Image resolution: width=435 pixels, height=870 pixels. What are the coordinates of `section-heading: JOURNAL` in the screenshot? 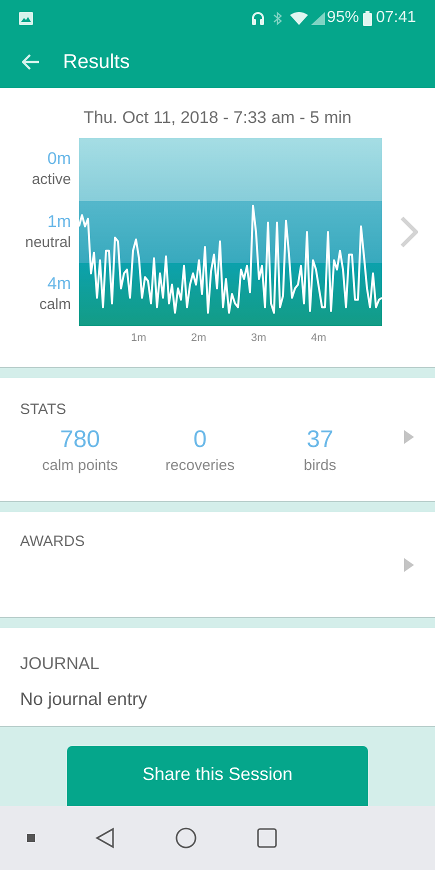 It's located at (60, 664).